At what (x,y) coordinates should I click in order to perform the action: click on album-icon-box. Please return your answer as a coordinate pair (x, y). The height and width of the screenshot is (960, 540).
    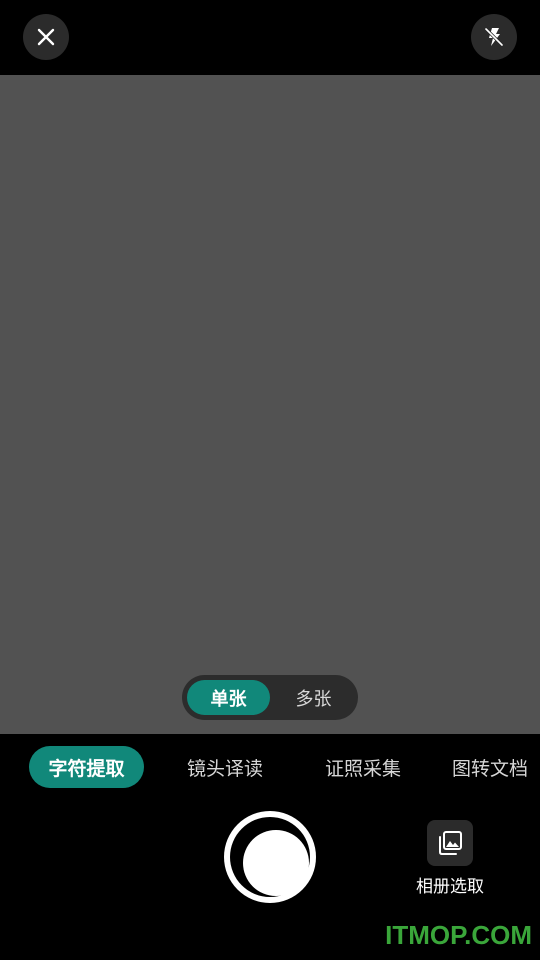
    Looking at the image, I should click on (450, 843).